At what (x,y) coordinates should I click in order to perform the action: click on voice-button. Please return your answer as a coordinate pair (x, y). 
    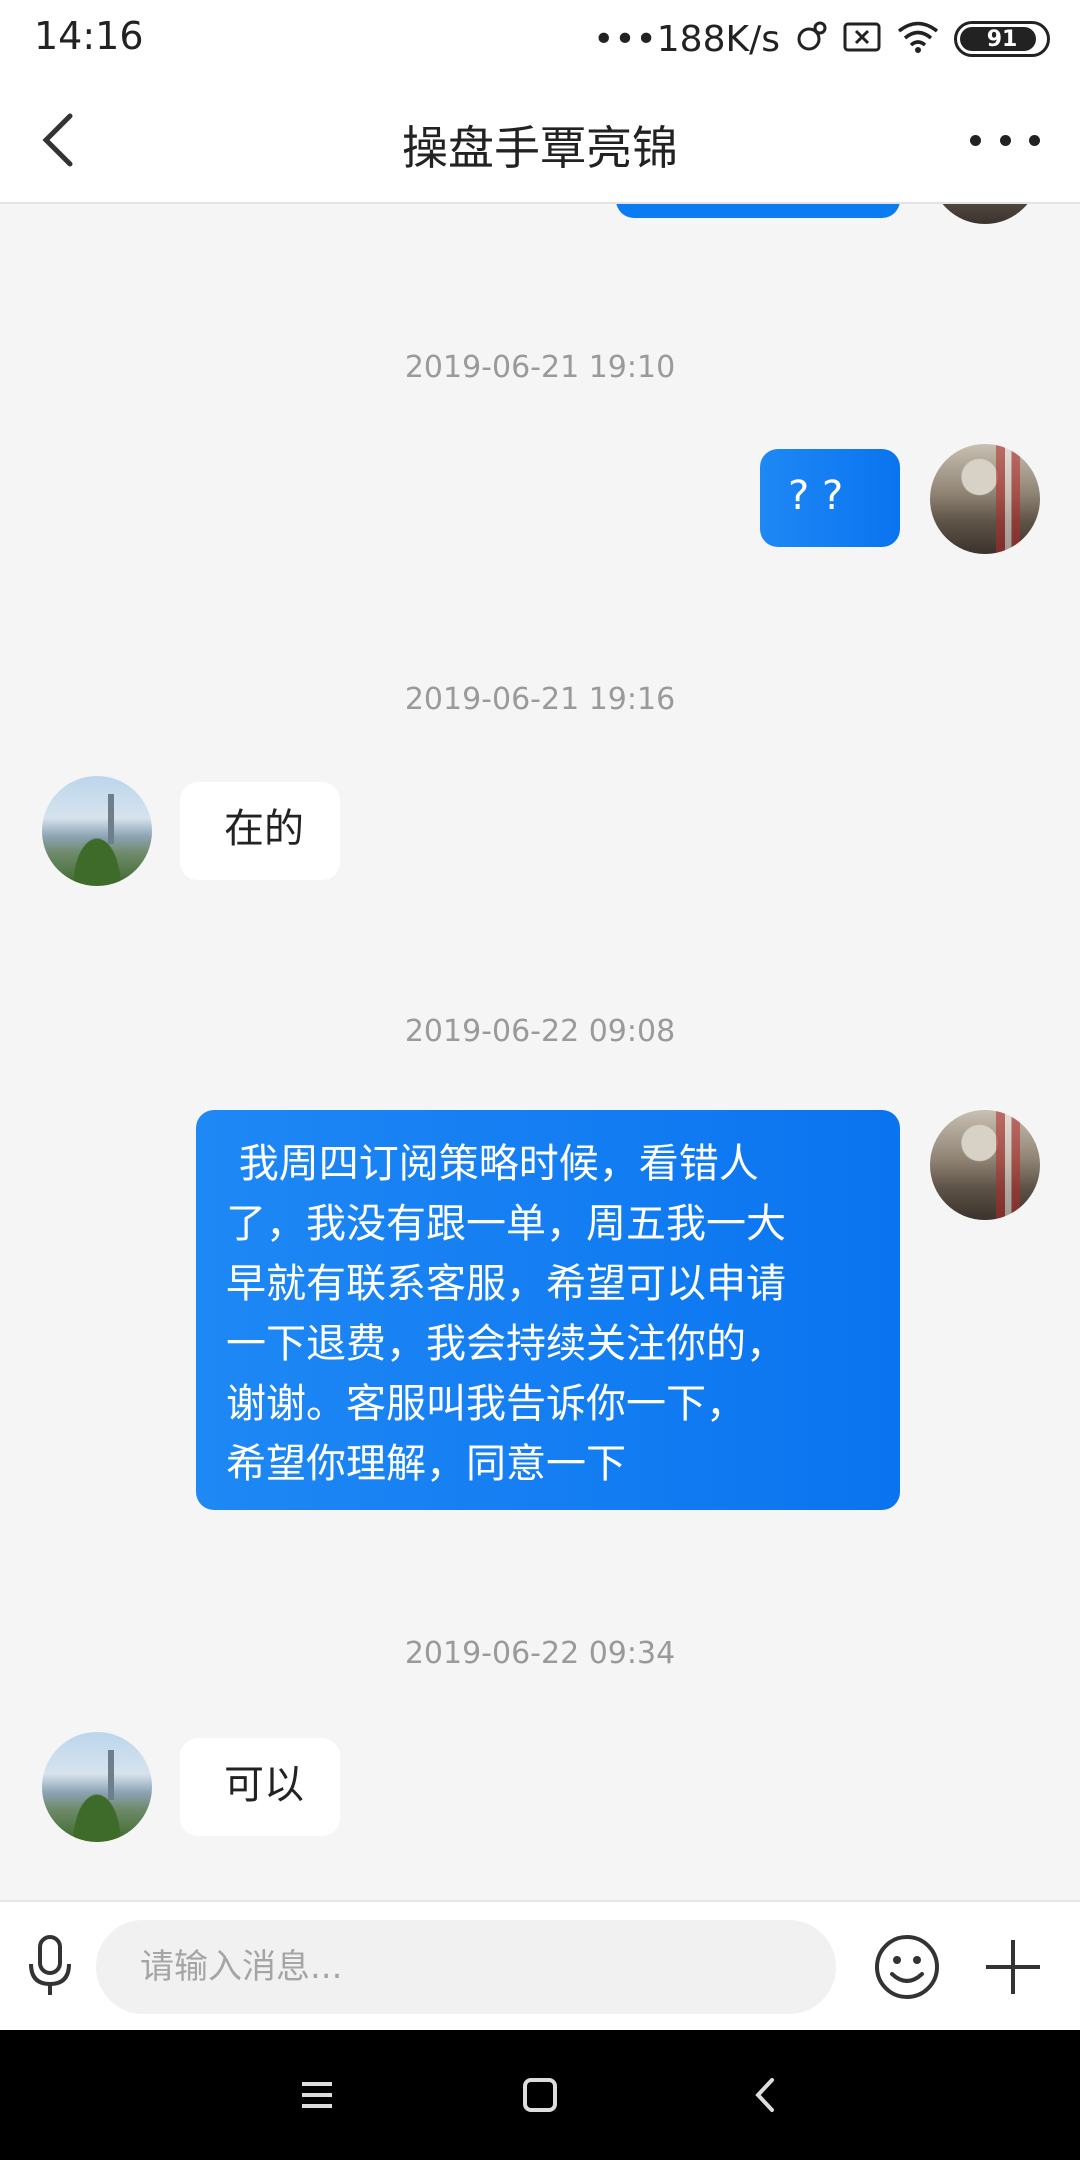
    Looking at the image, I should click on (50, 1966).